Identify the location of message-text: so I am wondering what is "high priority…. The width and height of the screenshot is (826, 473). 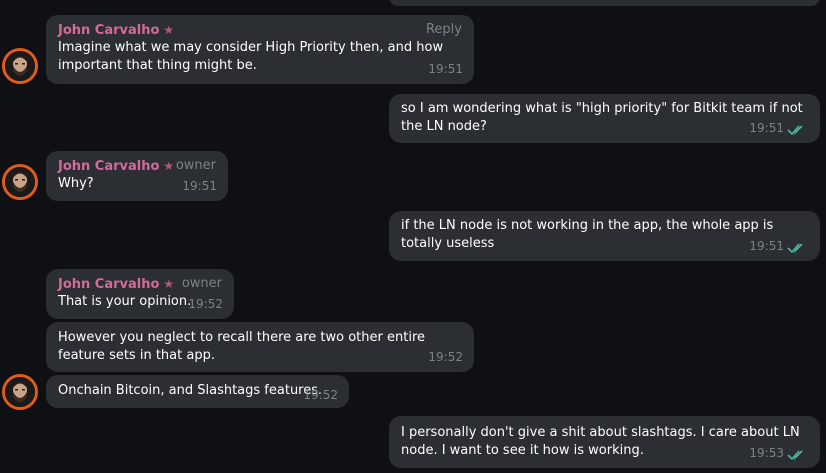
(602, 117).